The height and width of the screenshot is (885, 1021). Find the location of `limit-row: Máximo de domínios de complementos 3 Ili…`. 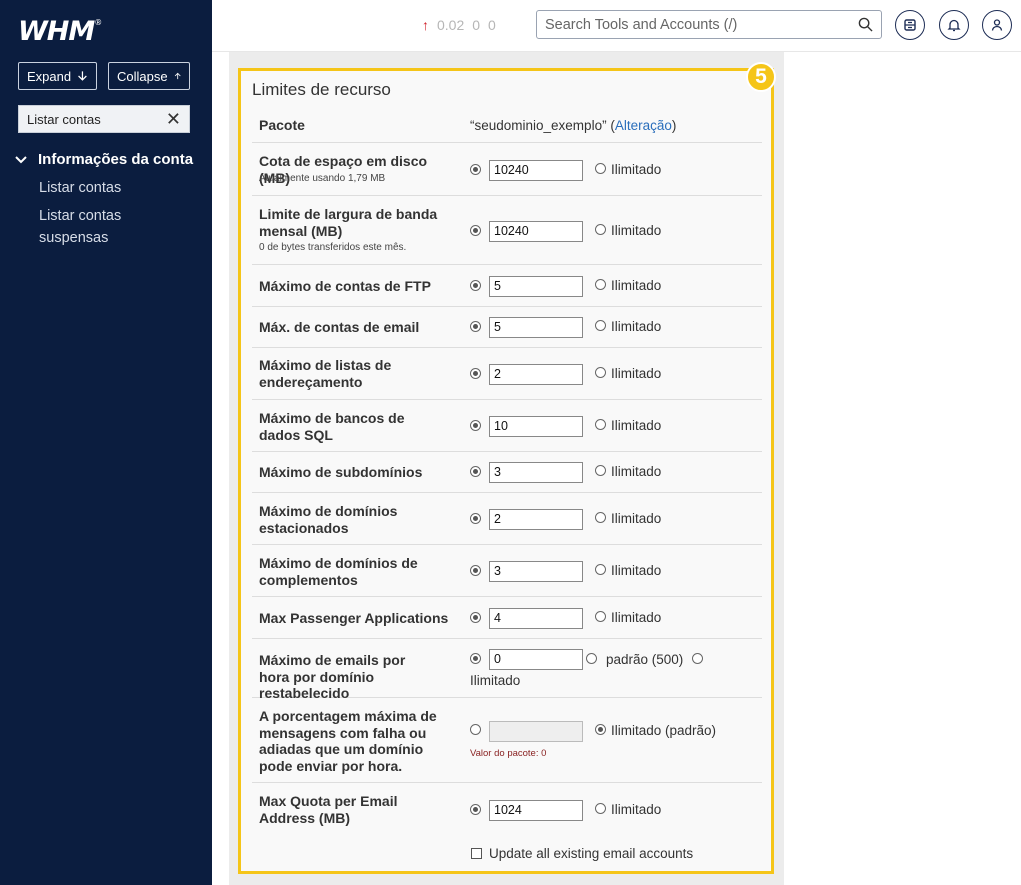

limit-row: Máximo de domínios de complementos 3 Ili… is located at coordinates (507, 571).